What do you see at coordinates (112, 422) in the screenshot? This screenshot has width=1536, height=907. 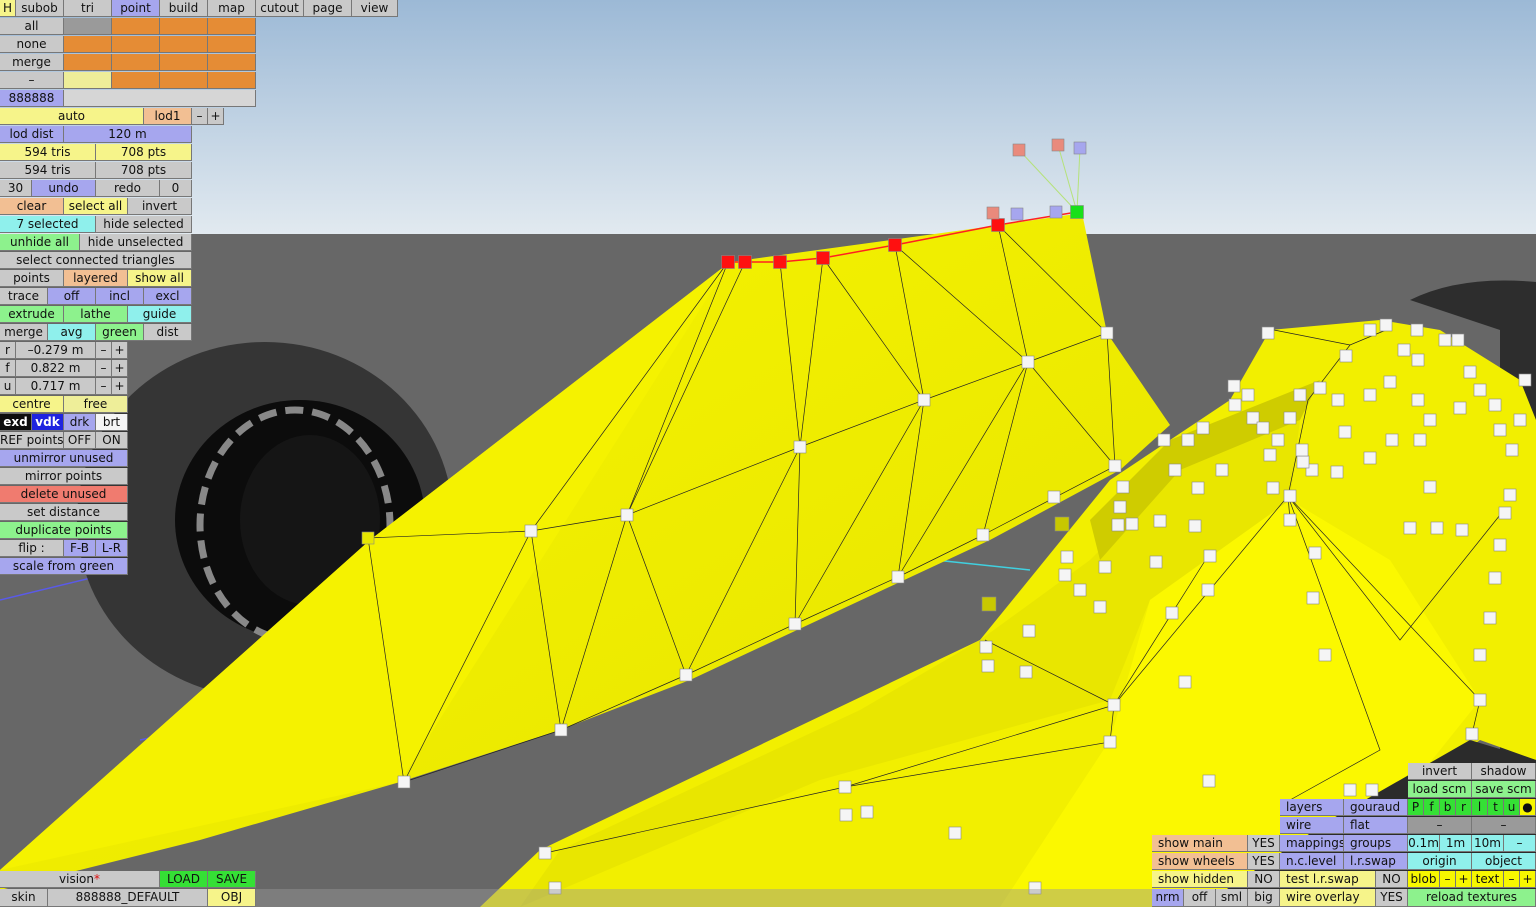 I see `shade-brt-button: brt` at bounding box center [112, 422].